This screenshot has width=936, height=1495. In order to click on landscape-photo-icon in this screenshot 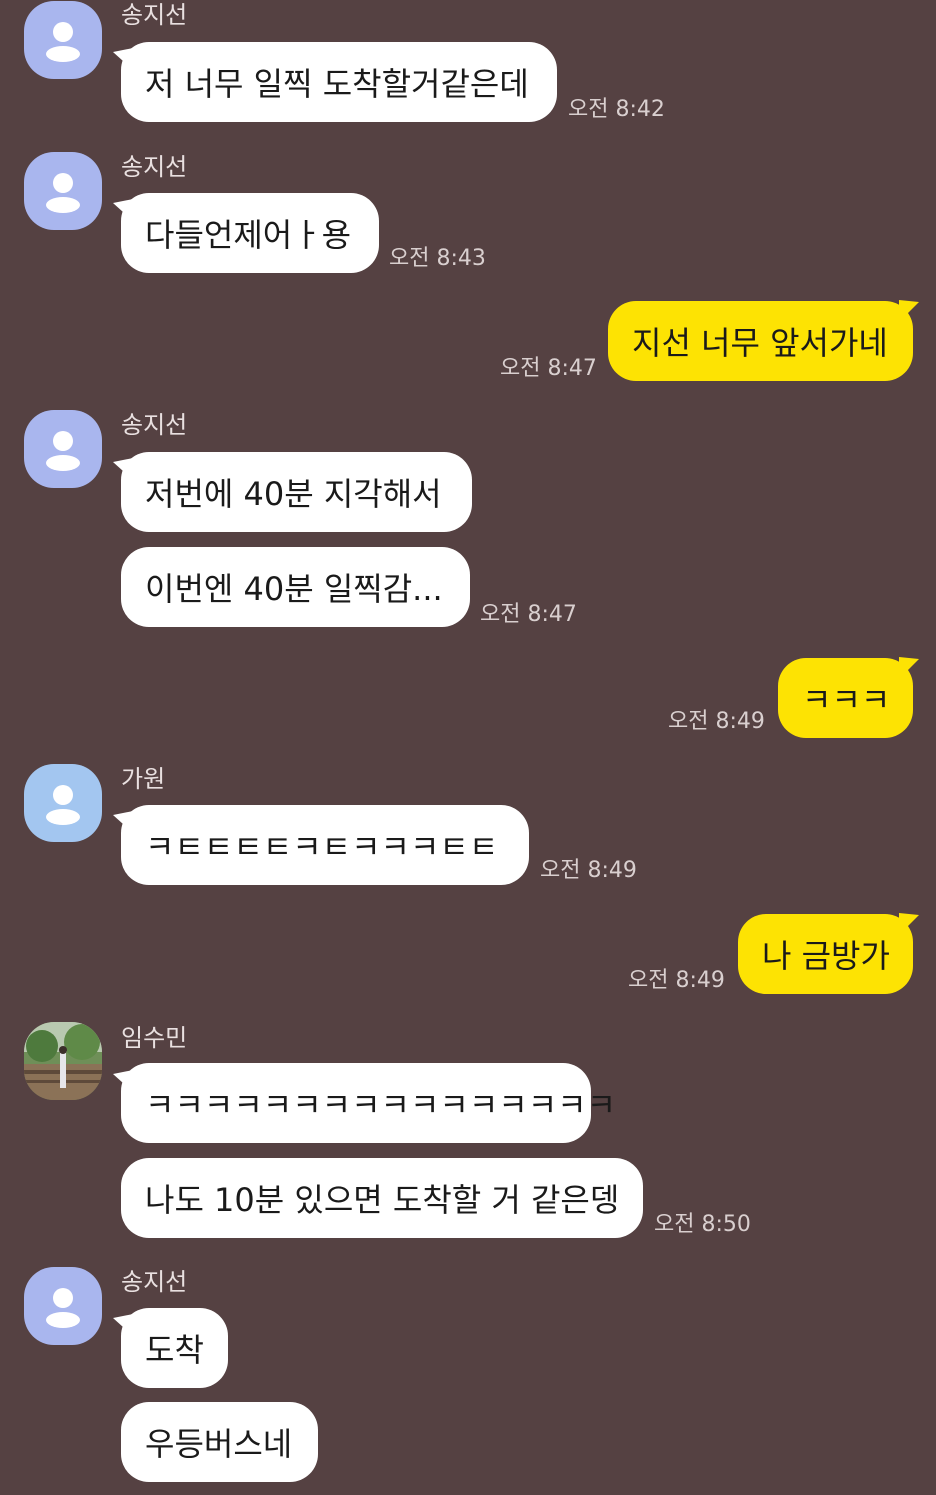, I will do `click(63, 1061)`.